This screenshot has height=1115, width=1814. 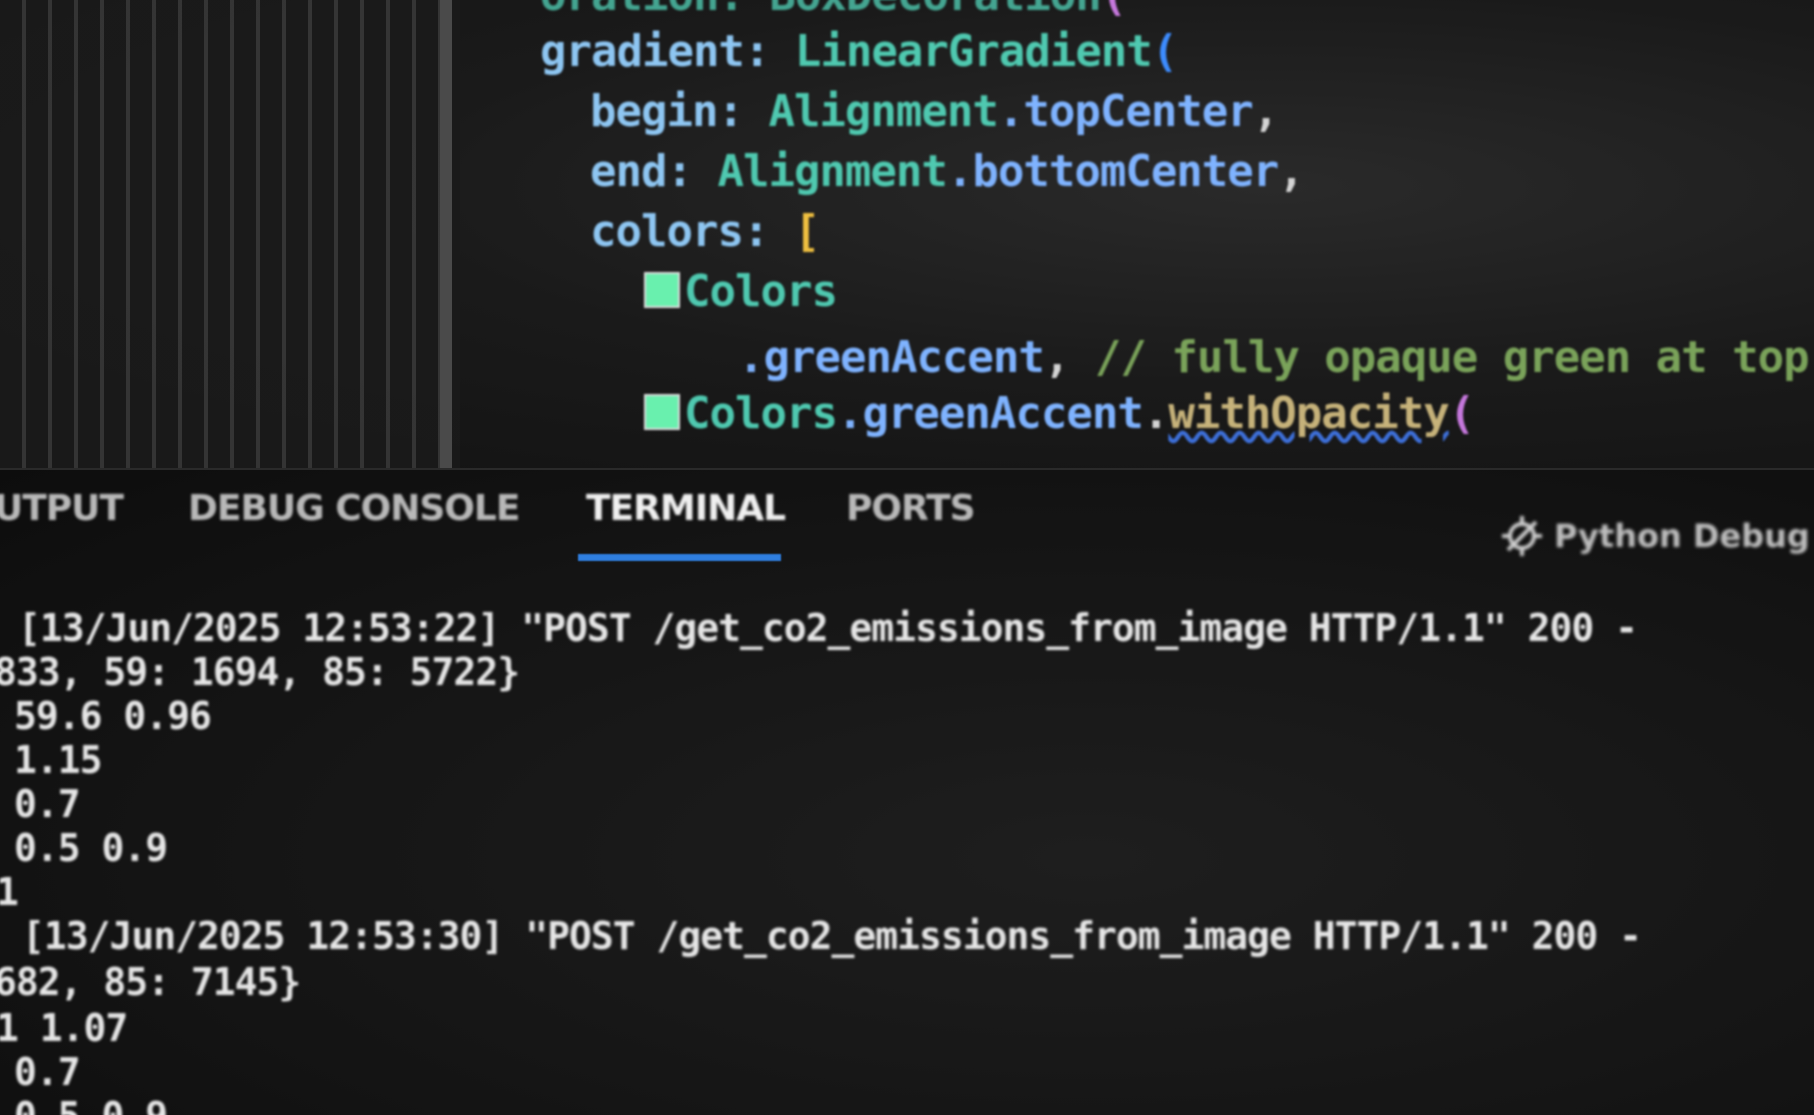 What do you see at coordinates (1682, 536) in the screenshot?
I see `debug-config-name: Python Debug` at bounding box center [1682, 536].